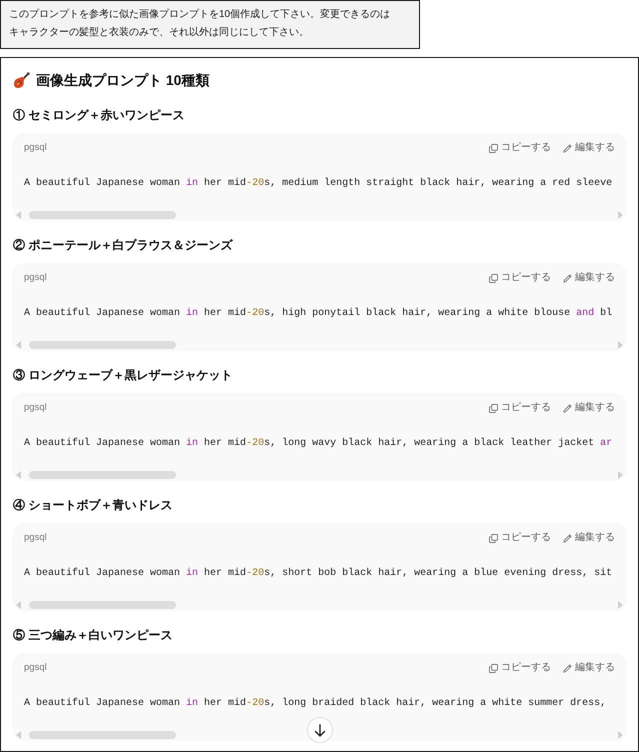 The height and width of the screenshot is (752, 639). What do you see at coordinates (210, 24) in the screenshot?
I see `prompt-message: このプロンプトを参考に似た画像プロンプトを10個作成して下さい。変更できるのはキャラクターの髪型と衣装のみで、それ以外は同じにして下さい。` at bounding box center [210, 24].